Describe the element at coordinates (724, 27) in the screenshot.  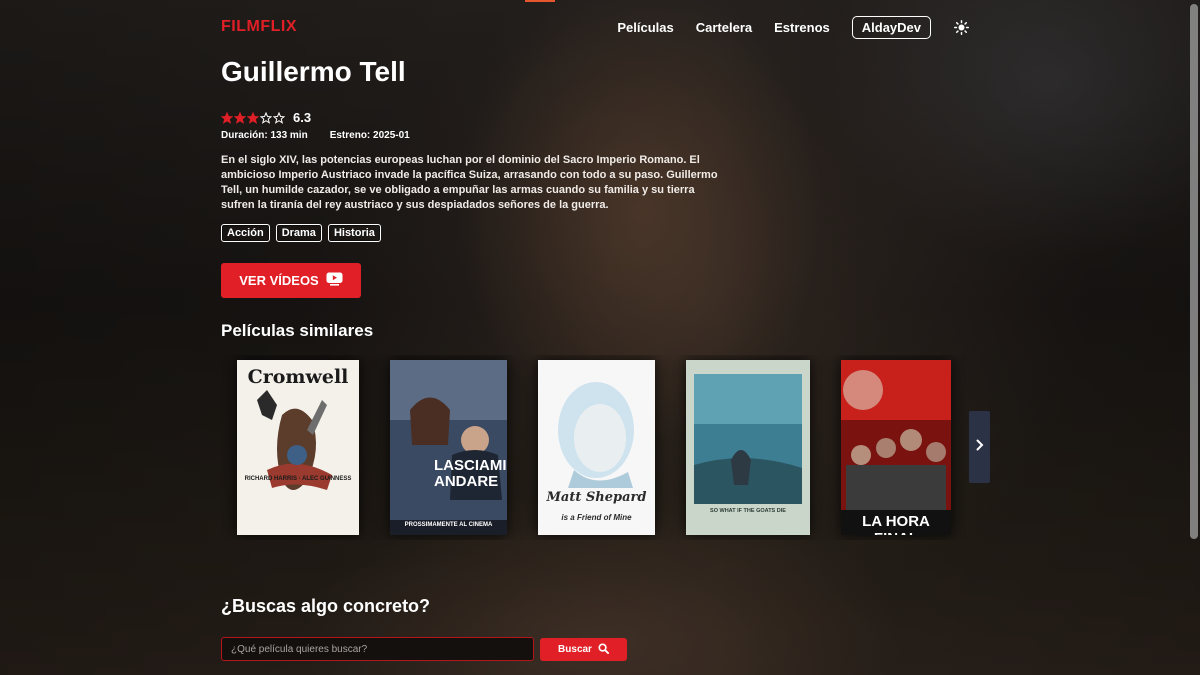
I see `nav-cartelera: Cartelera` at that location.